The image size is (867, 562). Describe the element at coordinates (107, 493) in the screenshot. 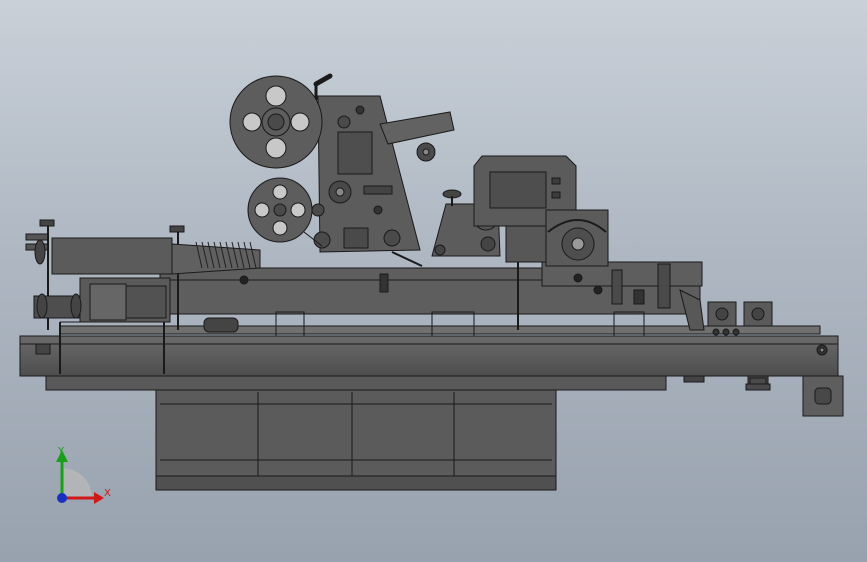

I see `triad-x-label: X` at that location.